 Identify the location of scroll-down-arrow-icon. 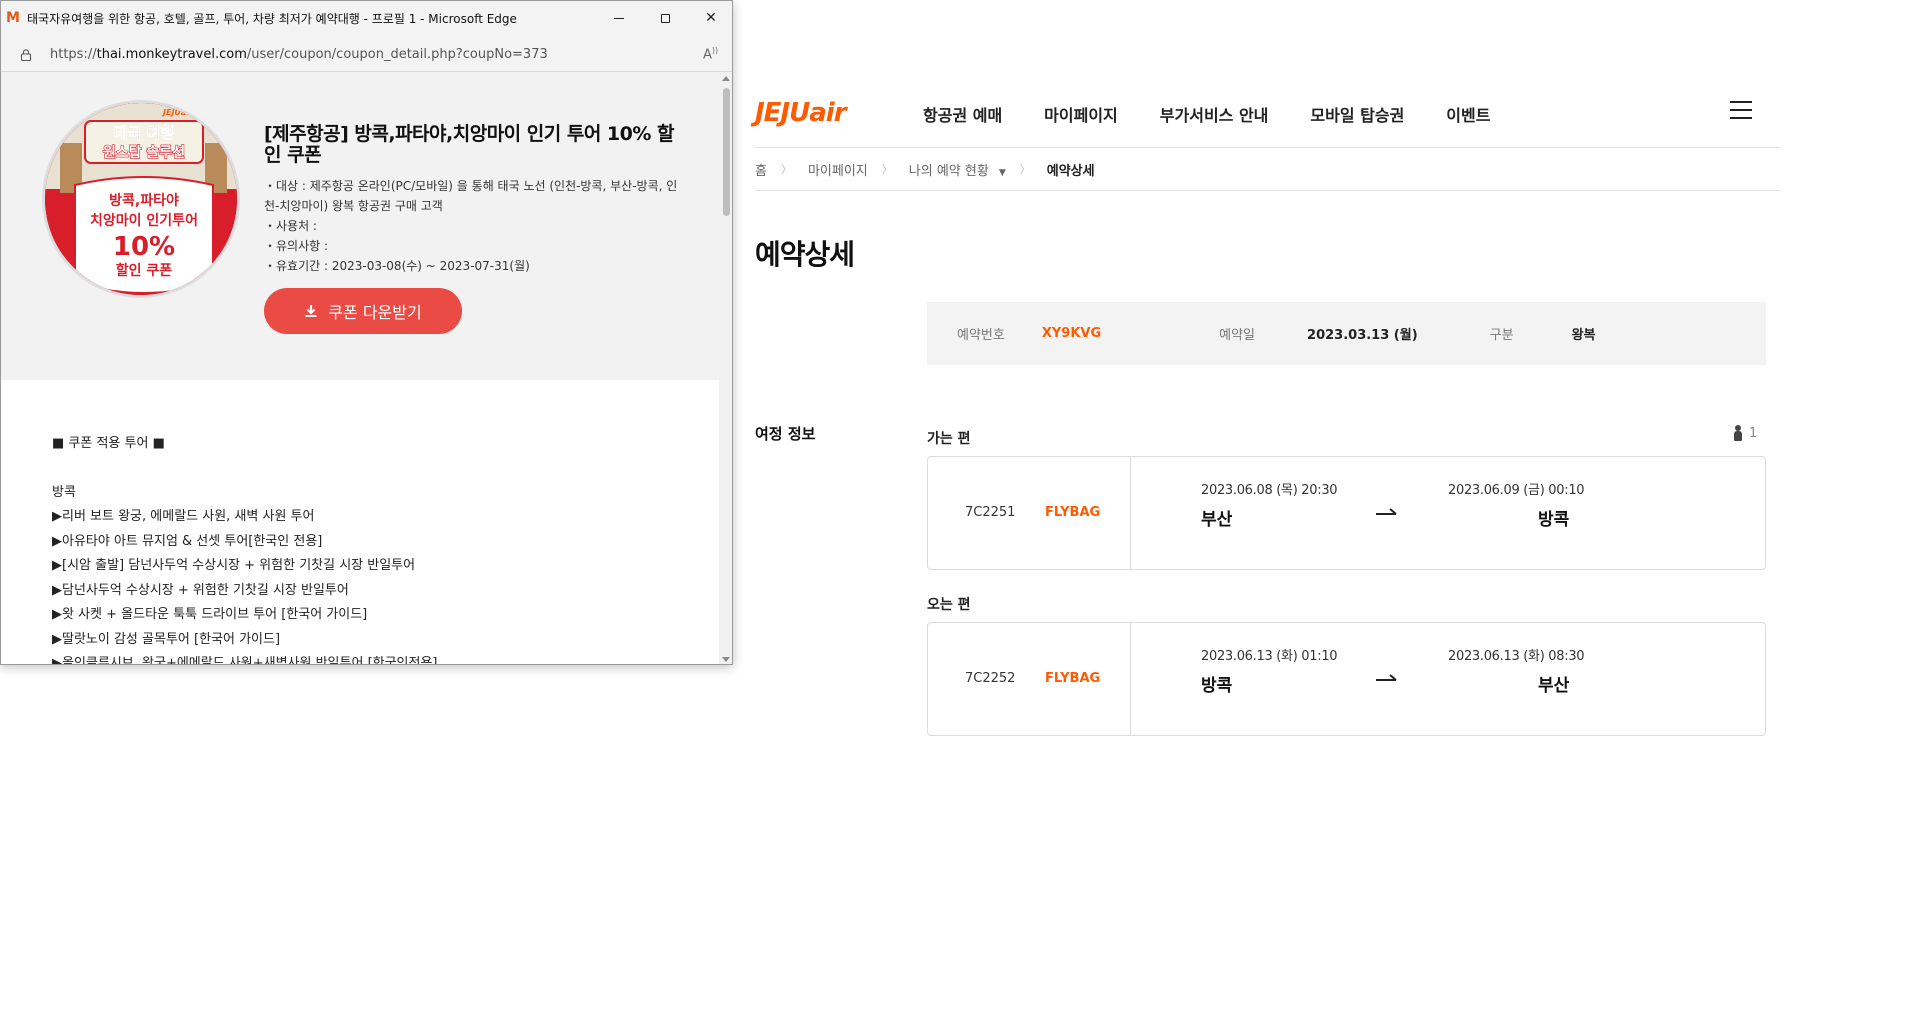
(726, 659).